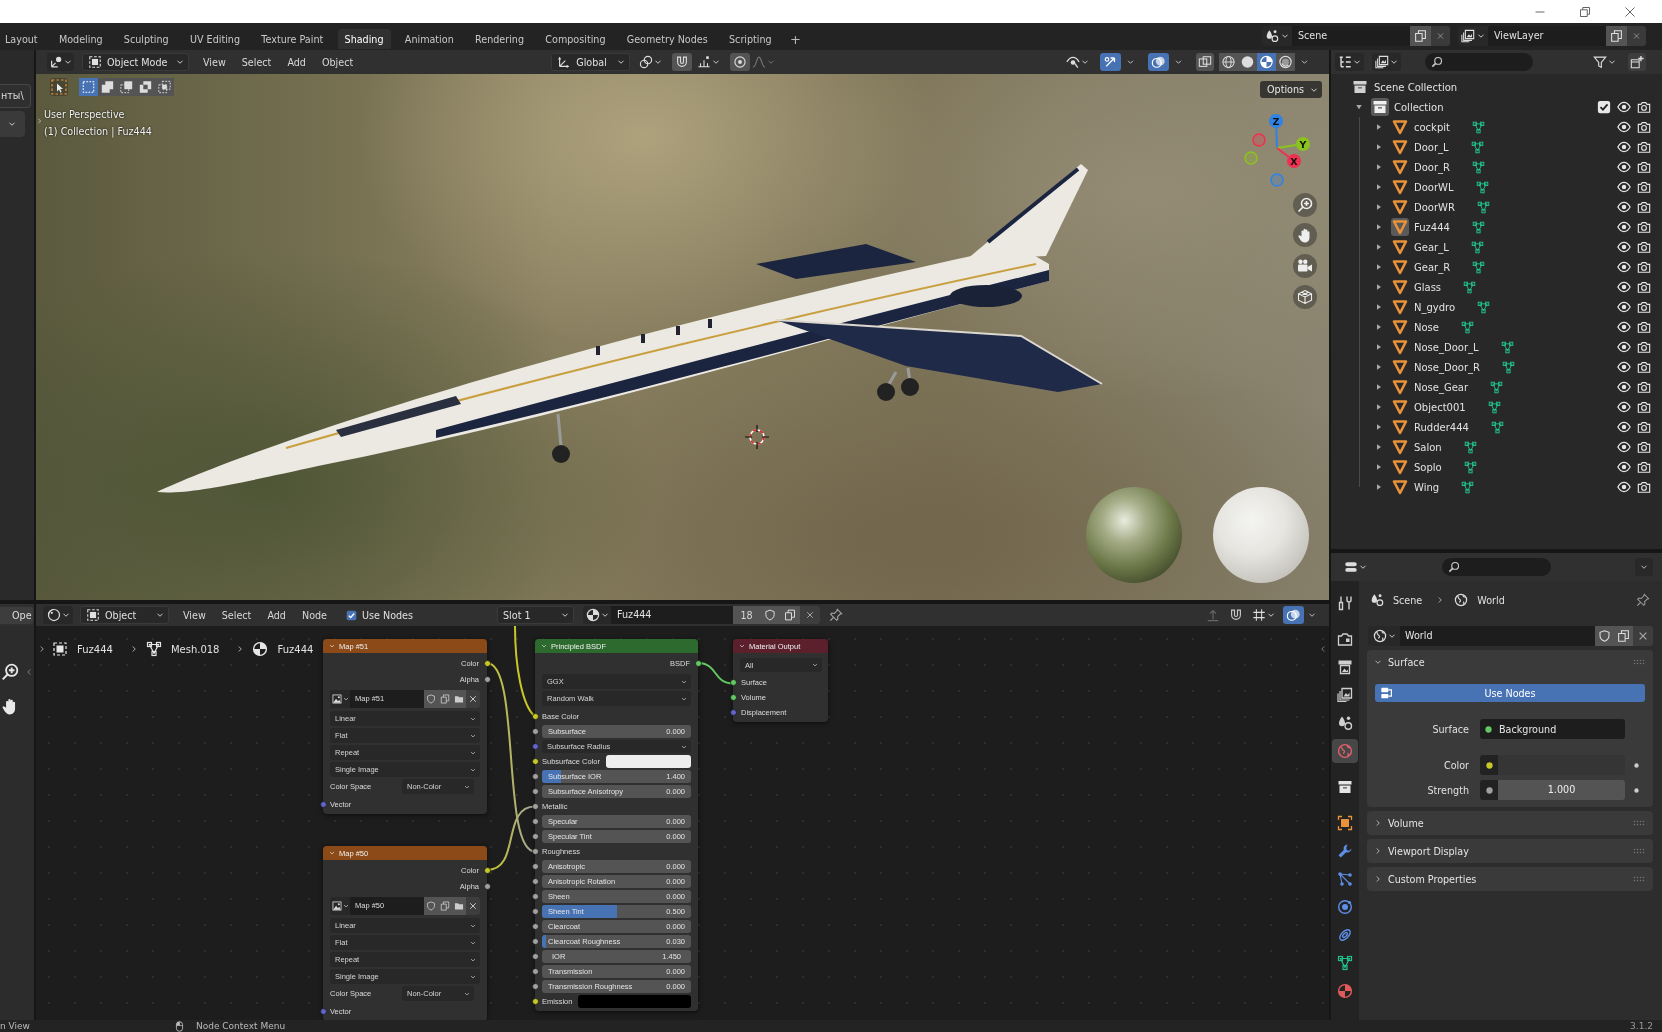 The width and height of the screenshot is (1662, 1032). What do you see at coordinates (1434, 207) in the screenshot?
I see `outliner-item-label: DoorWR` at bounding box center [1434, 207].